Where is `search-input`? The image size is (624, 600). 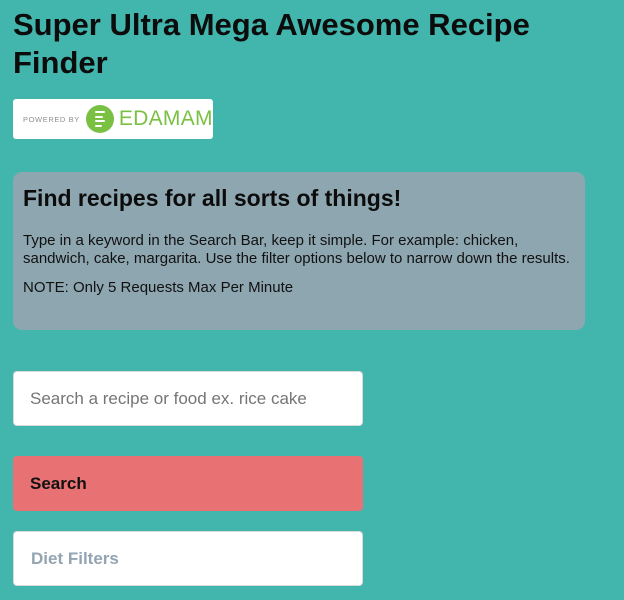 search-input is located at coordinates (188, 398).